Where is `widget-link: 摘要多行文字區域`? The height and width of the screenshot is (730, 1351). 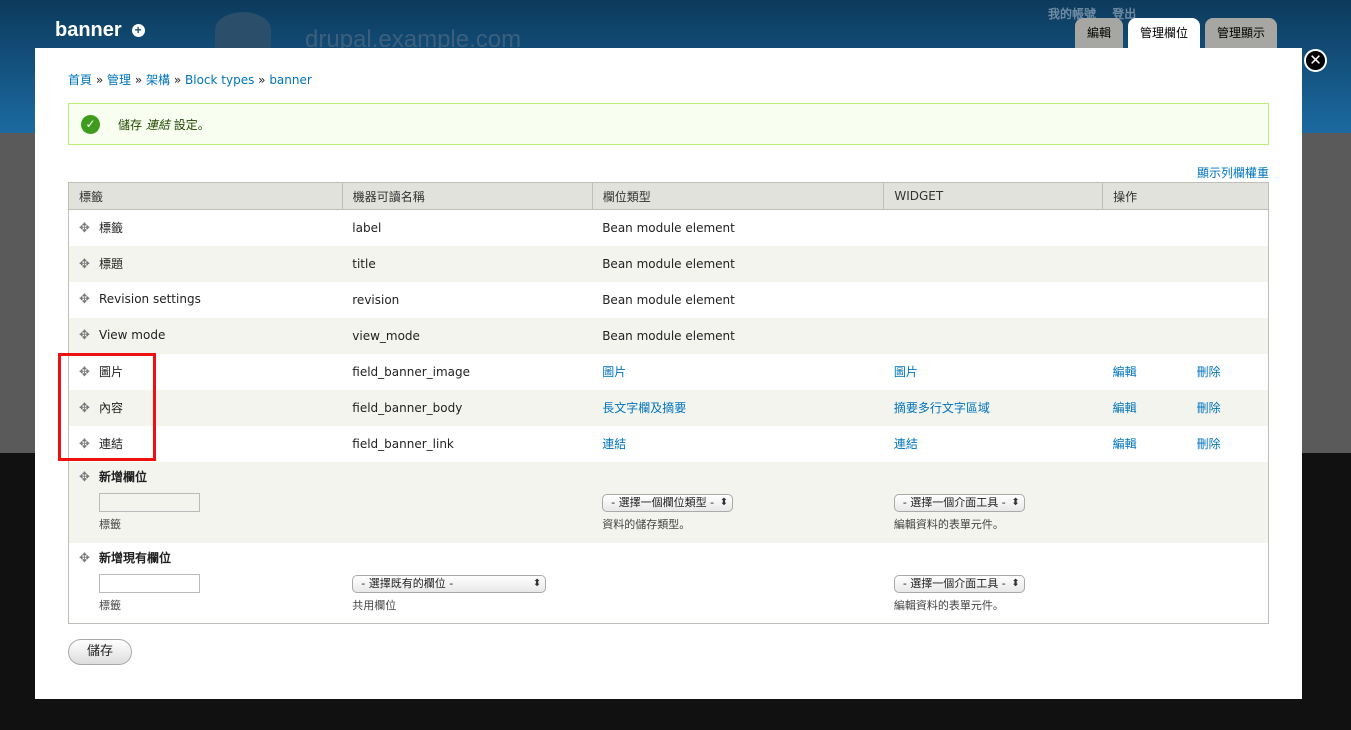
widget-link: 摘要多行文字區域 is located at coordinates (942, 408).